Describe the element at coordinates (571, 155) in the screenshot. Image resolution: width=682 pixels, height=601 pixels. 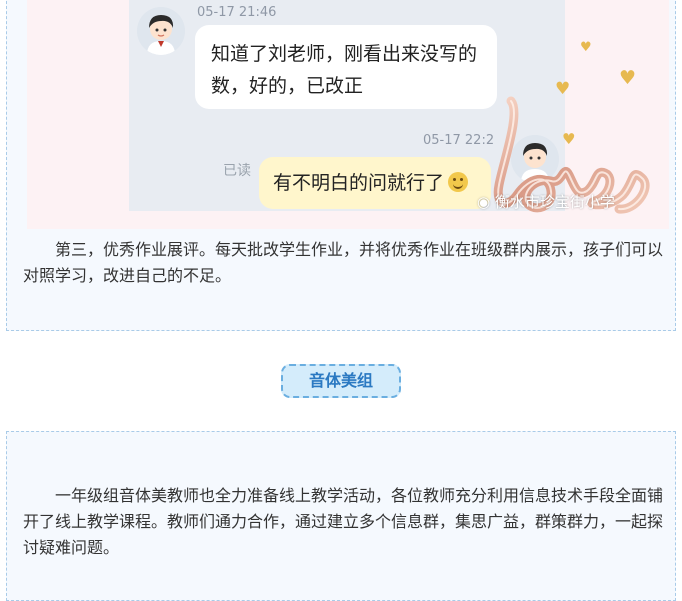
I see `love-balloon-graphic` at that location.